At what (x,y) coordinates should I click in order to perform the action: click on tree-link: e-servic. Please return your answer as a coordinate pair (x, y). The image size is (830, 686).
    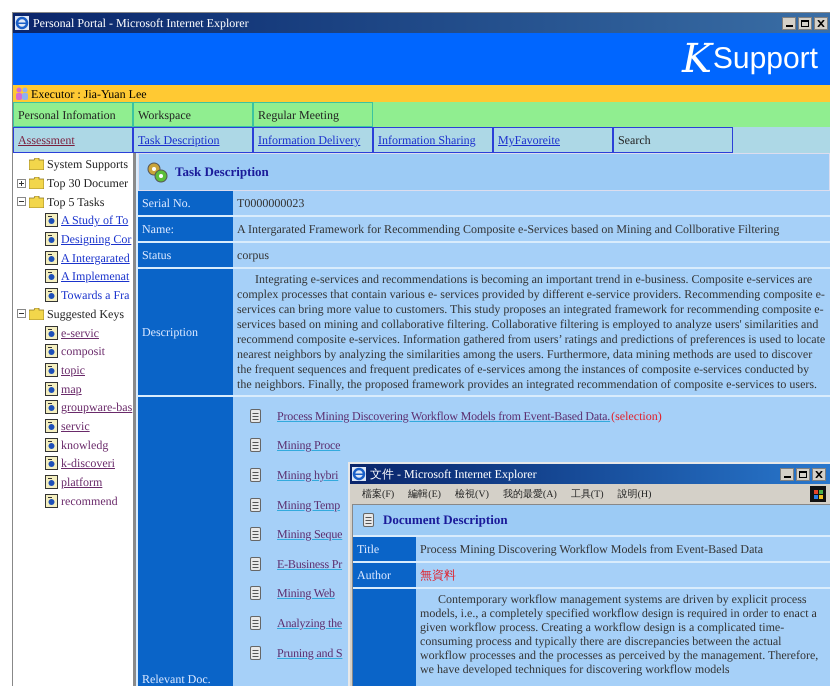
    Looking at the image, I should click on (80, 333).